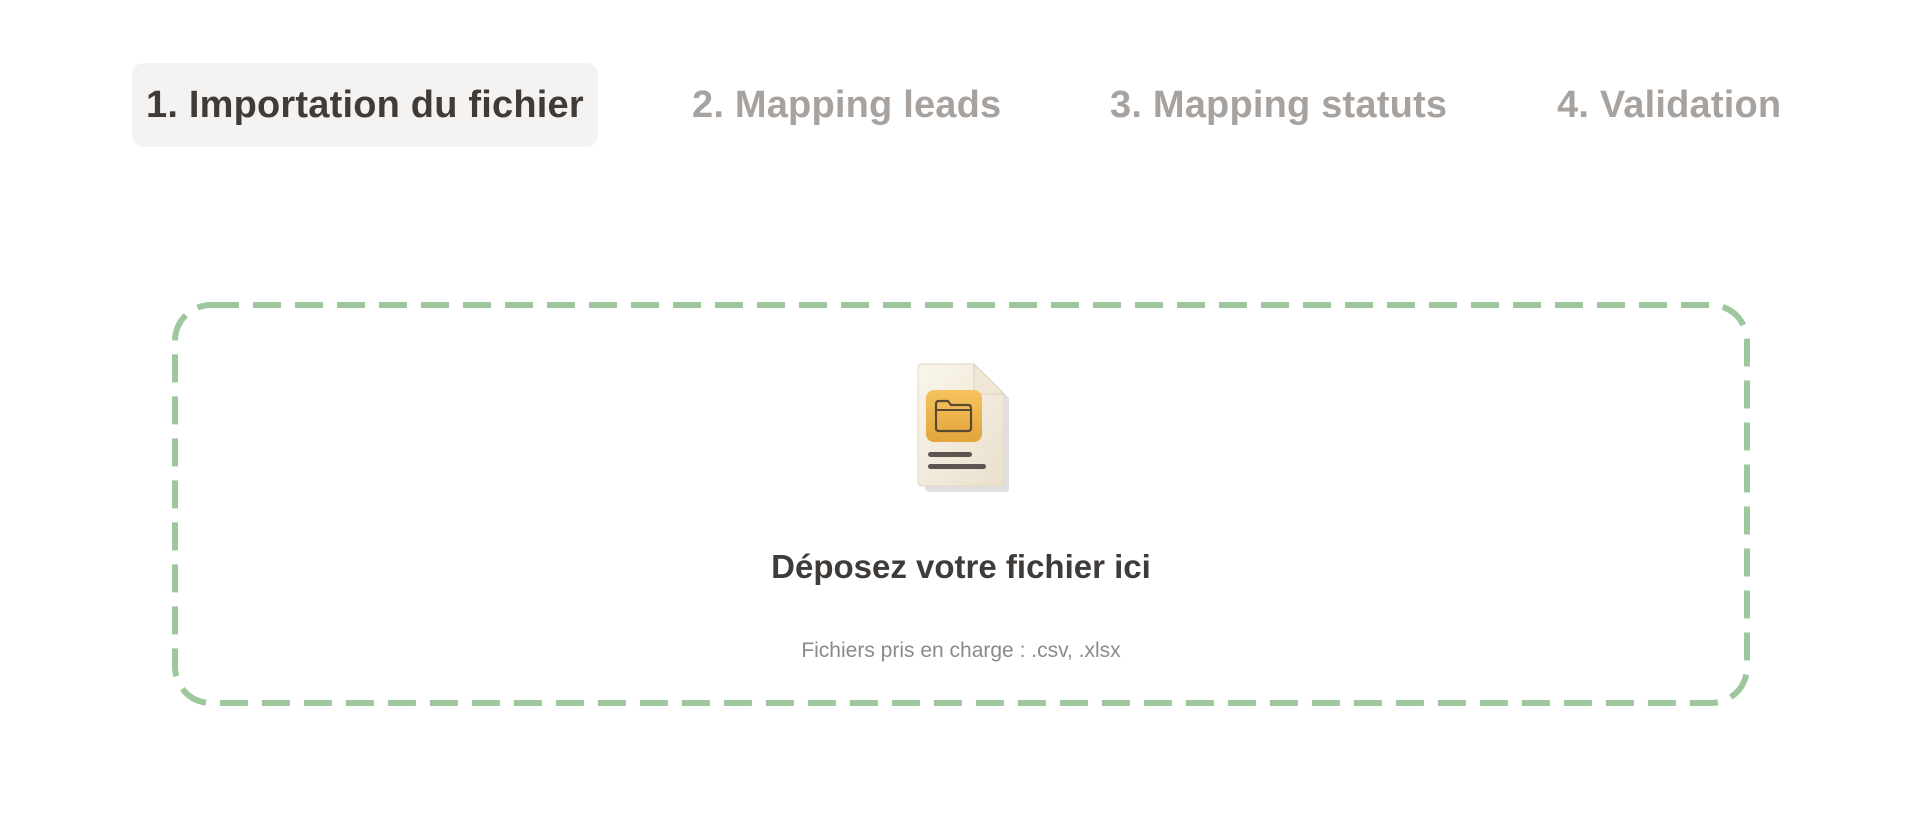  I want to click on file-folder-icon, so click(963, 427).